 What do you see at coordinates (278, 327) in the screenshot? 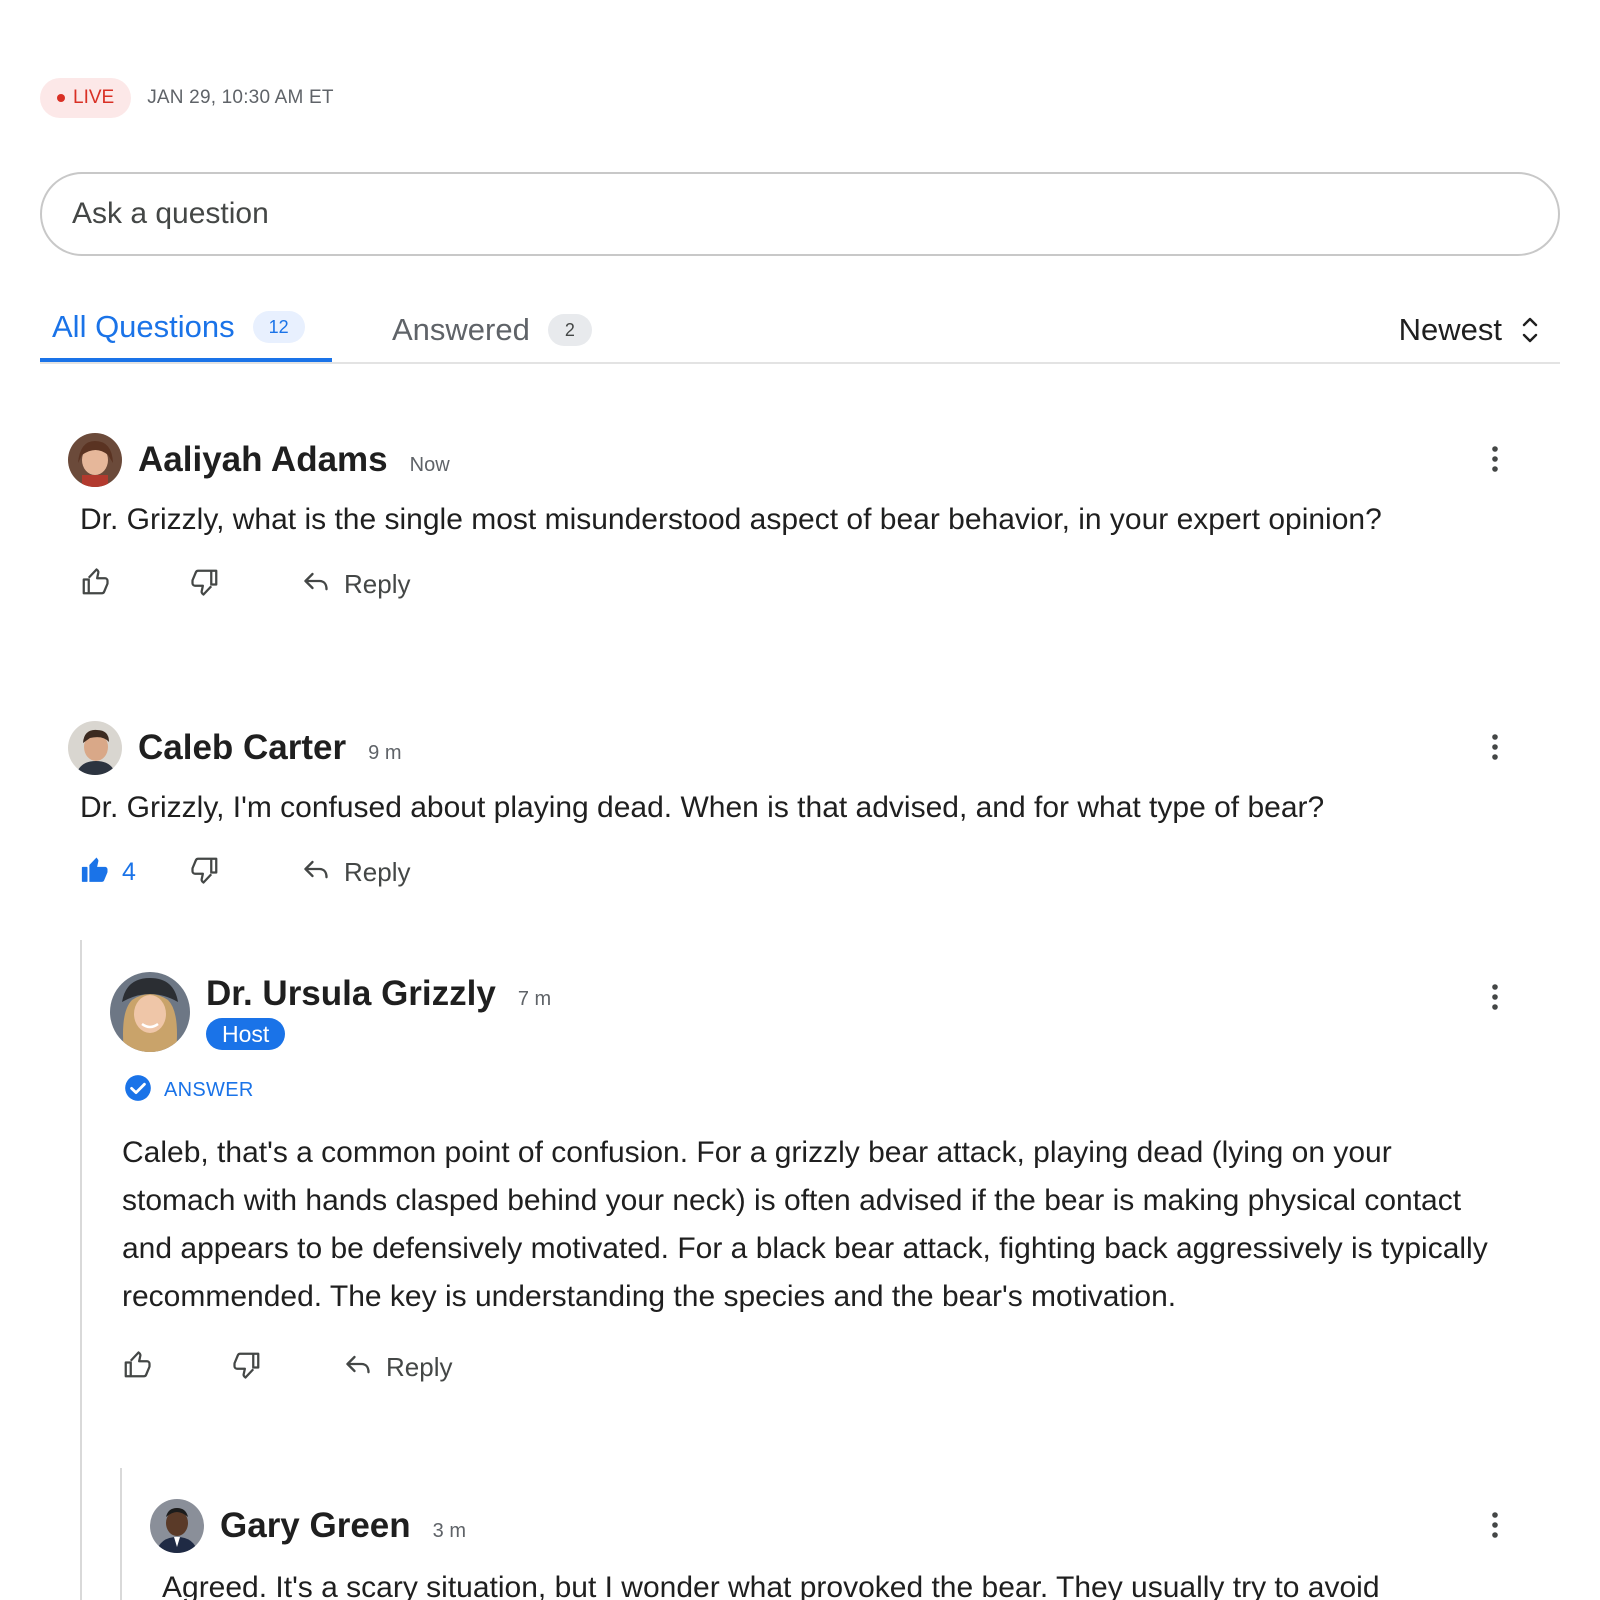
I see `tab-count-badge: 12` at bounding box center [278, 327].